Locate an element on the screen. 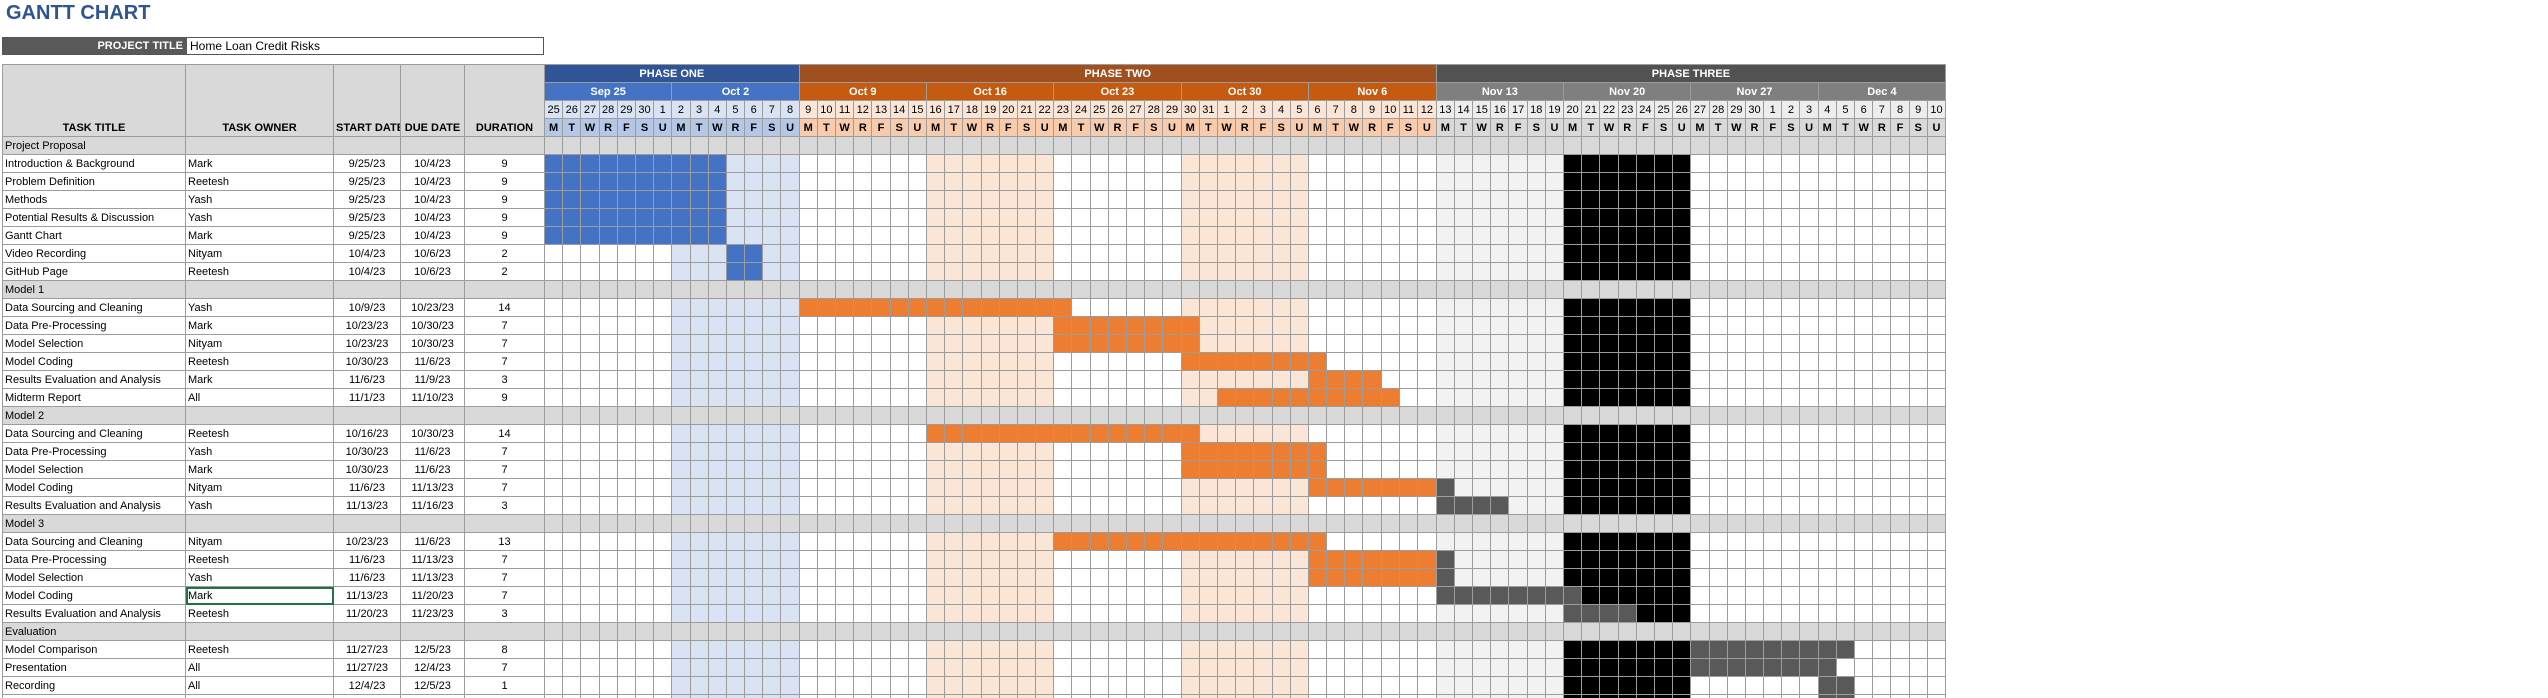  start-date-cell: 9/25/23 is located at coordinates (367, 199).